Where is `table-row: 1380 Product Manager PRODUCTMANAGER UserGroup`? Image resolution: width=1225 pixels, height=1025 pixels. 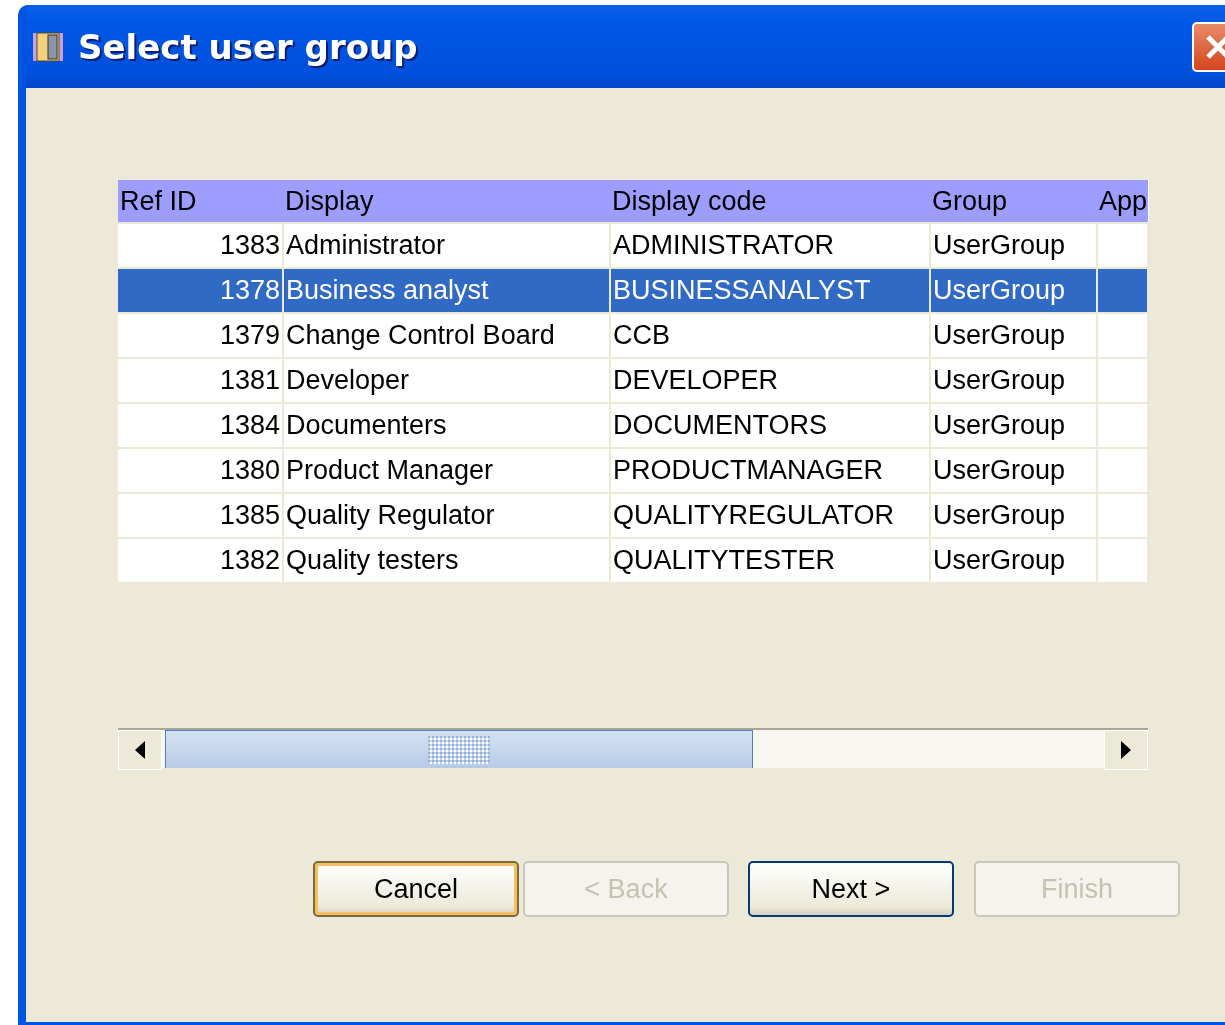
table-row: 1380 Product Manager PRODUCTMANAGER UserGroup is located at coordinates (633, 470).